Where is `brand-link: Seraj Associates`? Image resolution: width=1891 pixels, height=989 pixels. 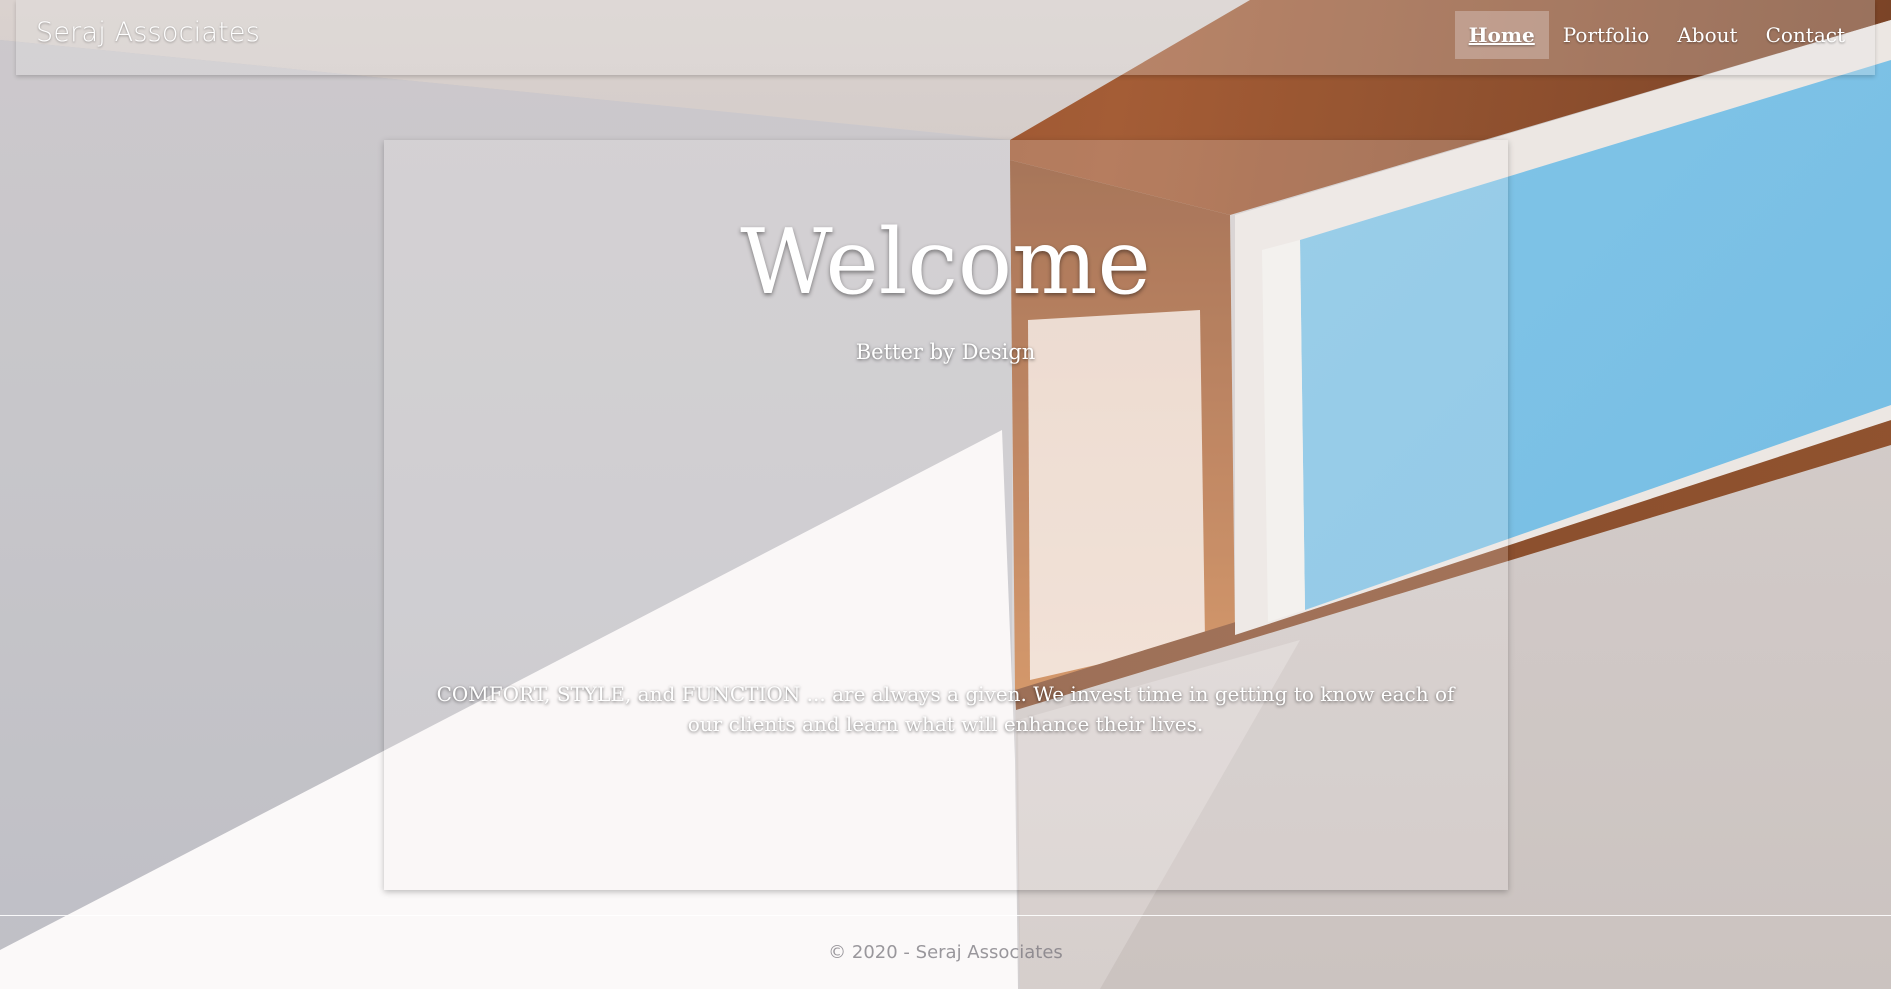
brand-link: Seraj Associates is located at coordinates (148, 32).